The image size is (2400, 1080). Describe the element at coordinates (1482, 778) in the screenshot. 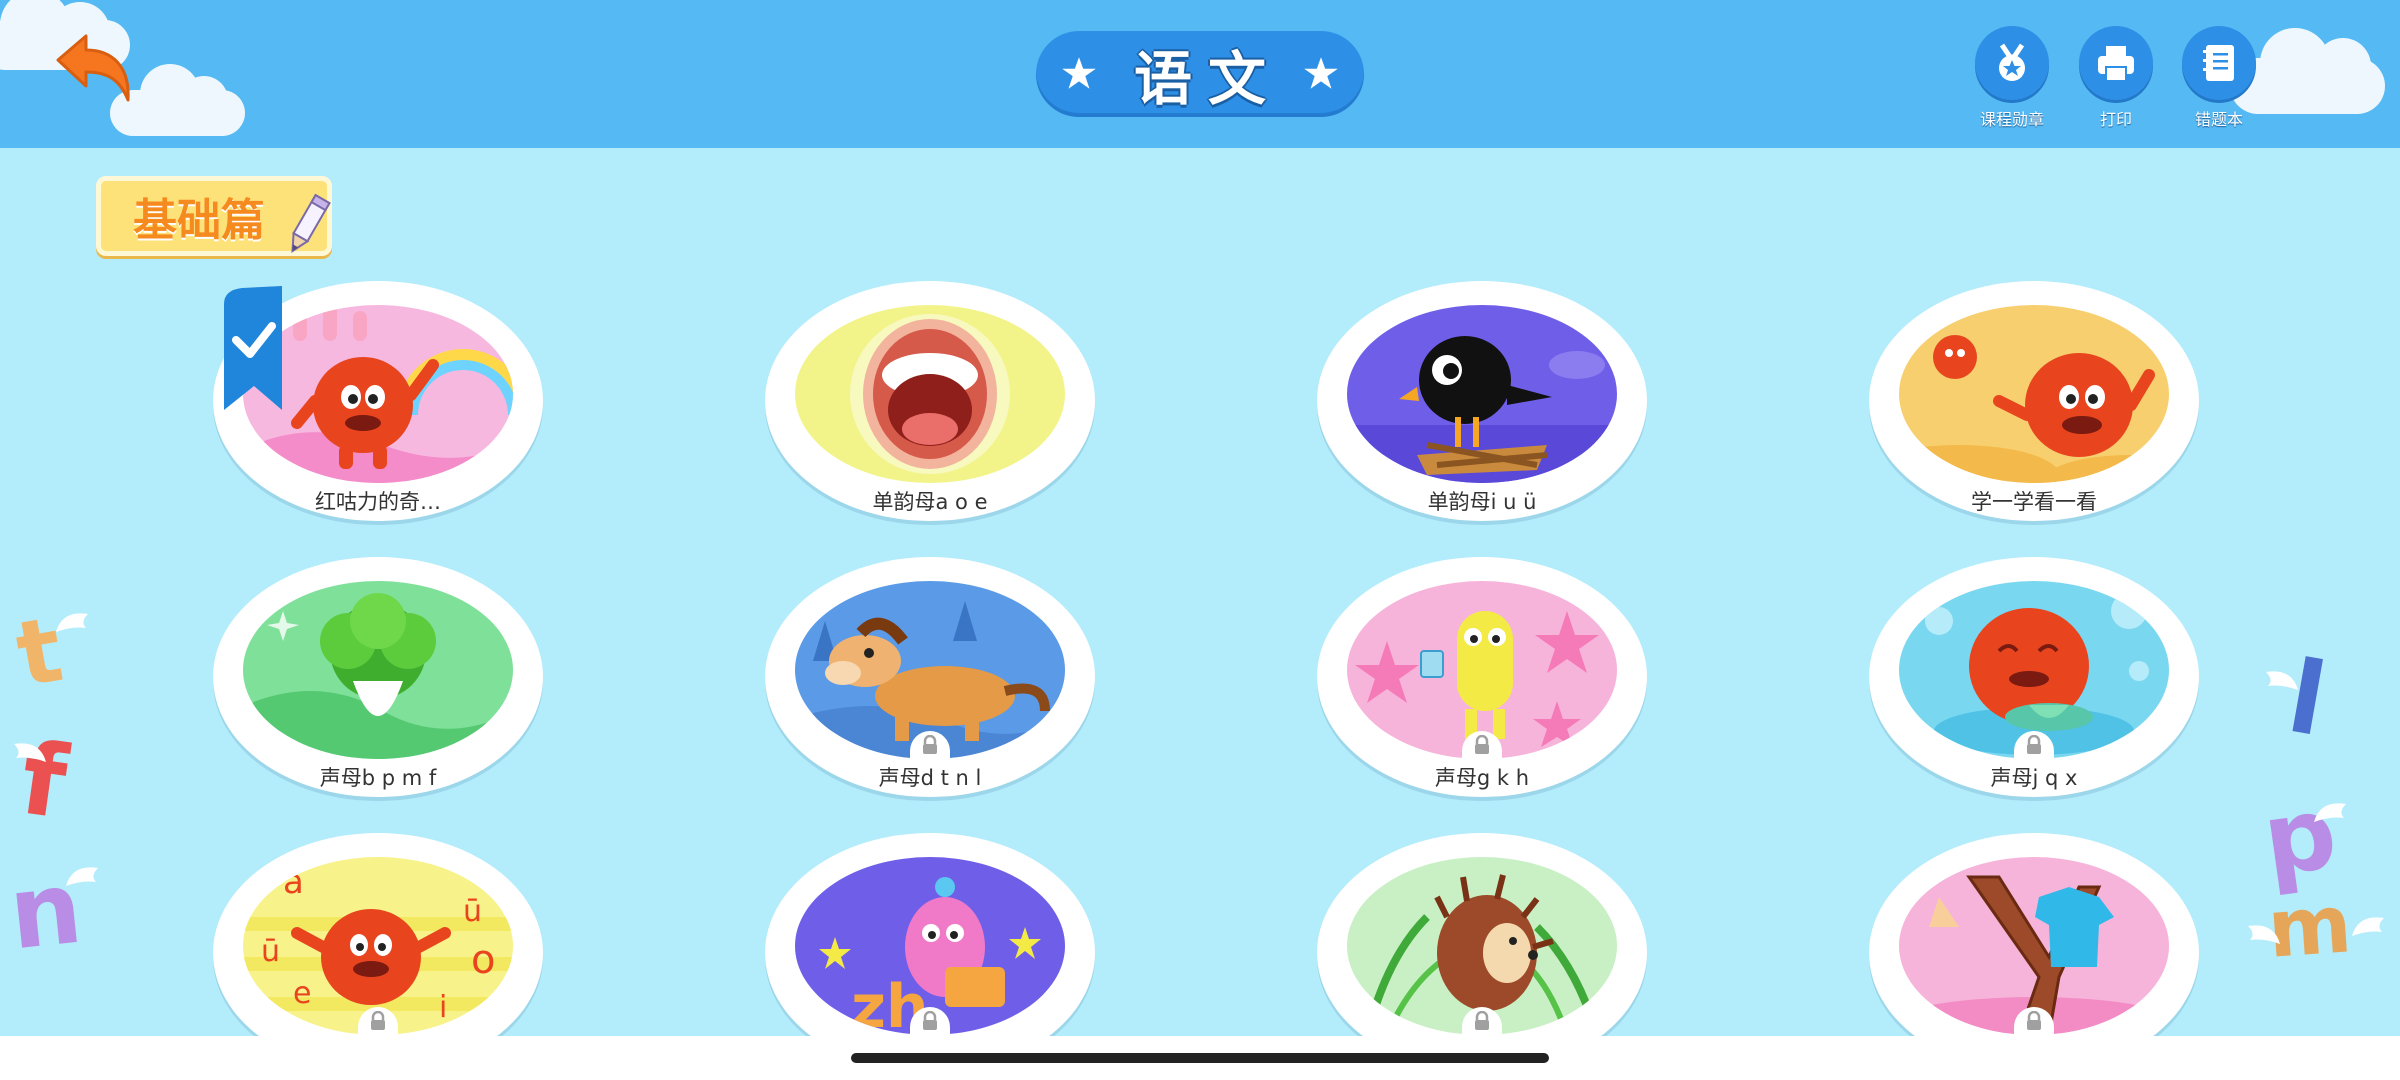

I see `lesson-title: 声母g k h` at that location.